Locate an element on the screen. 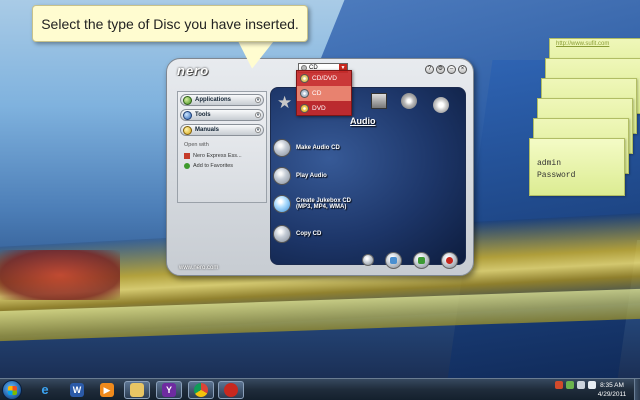 The image size is (640, 400). taskbar-media-player: ▶ is located at coordinates (107, 390).